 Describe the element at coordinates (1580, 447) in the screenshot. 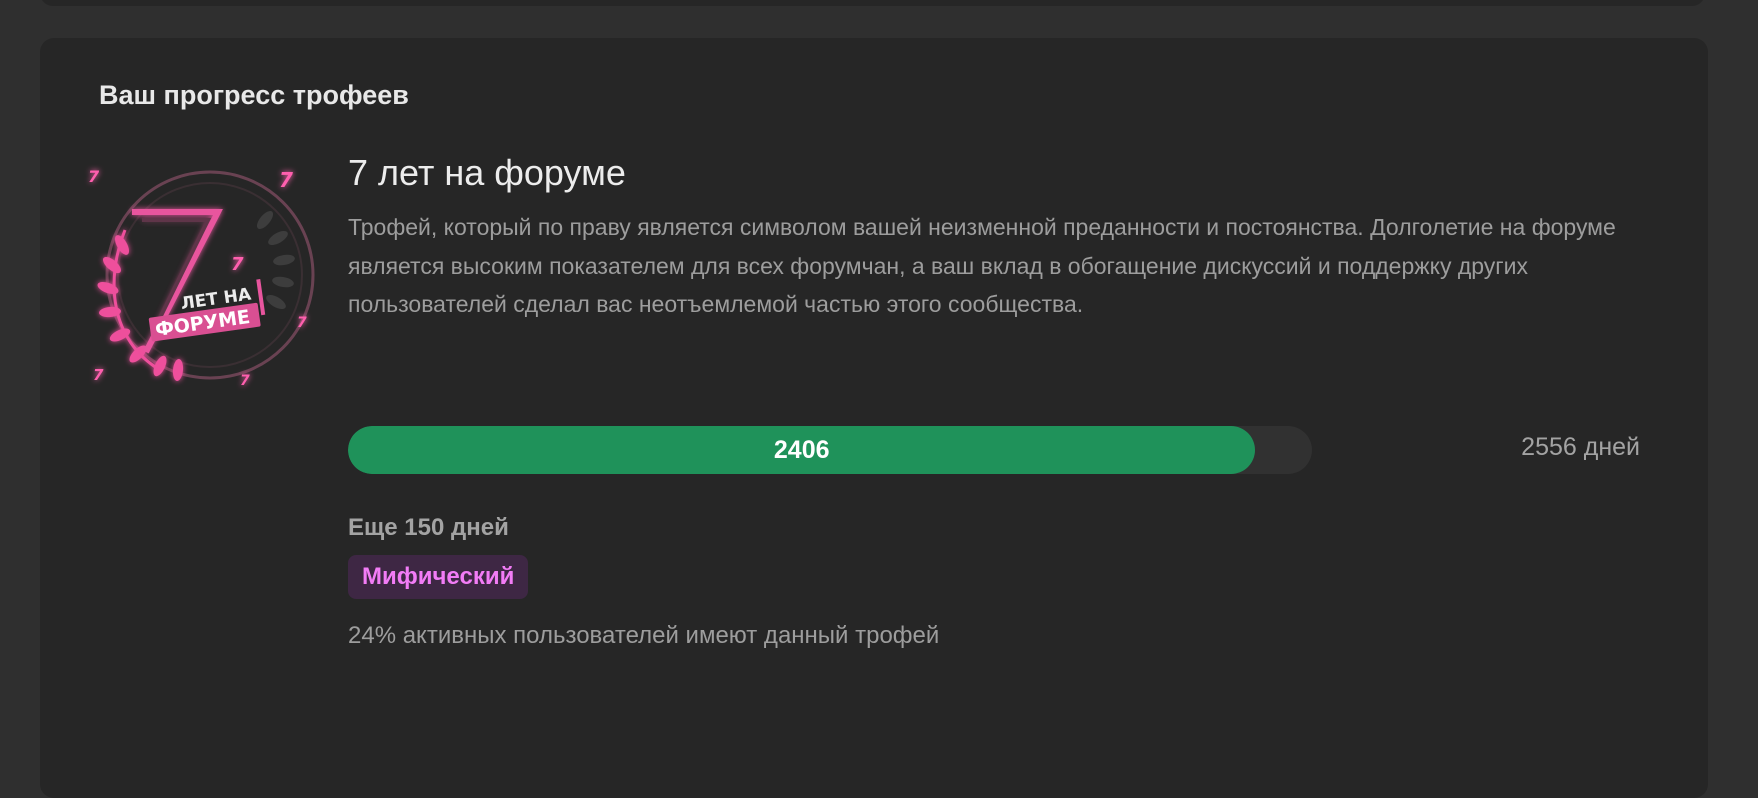

I see `progress-target-value: 2556 дней` at that location.